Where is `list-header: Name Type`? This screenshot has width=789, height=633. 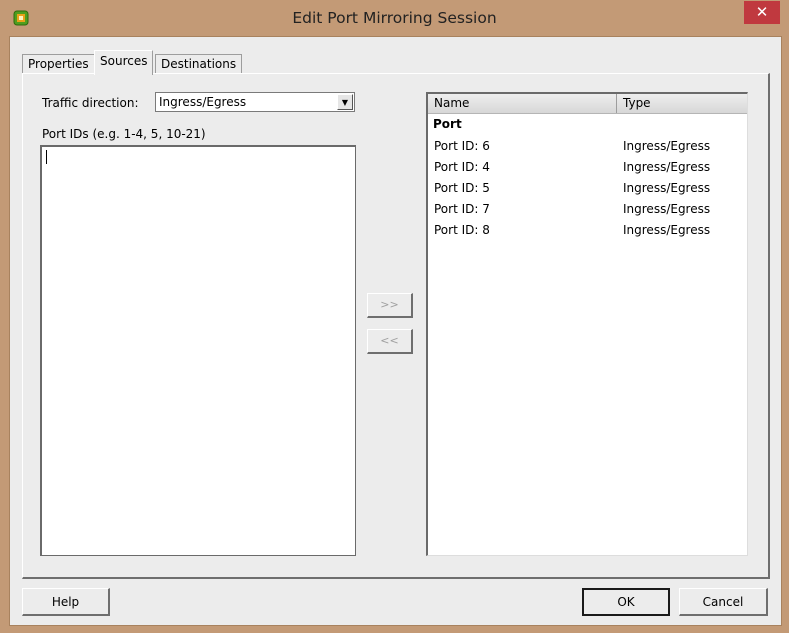 list-header: Name Type is located at coordinates (587, 104).